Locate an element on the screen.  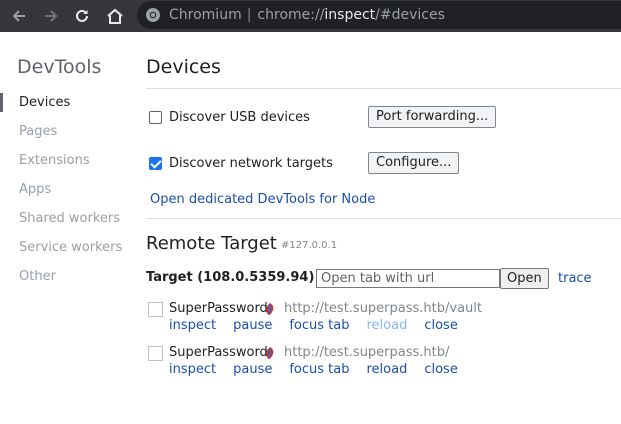
sidebar-item-shared-workers: Shared workers is located at coordinates (65, 218).